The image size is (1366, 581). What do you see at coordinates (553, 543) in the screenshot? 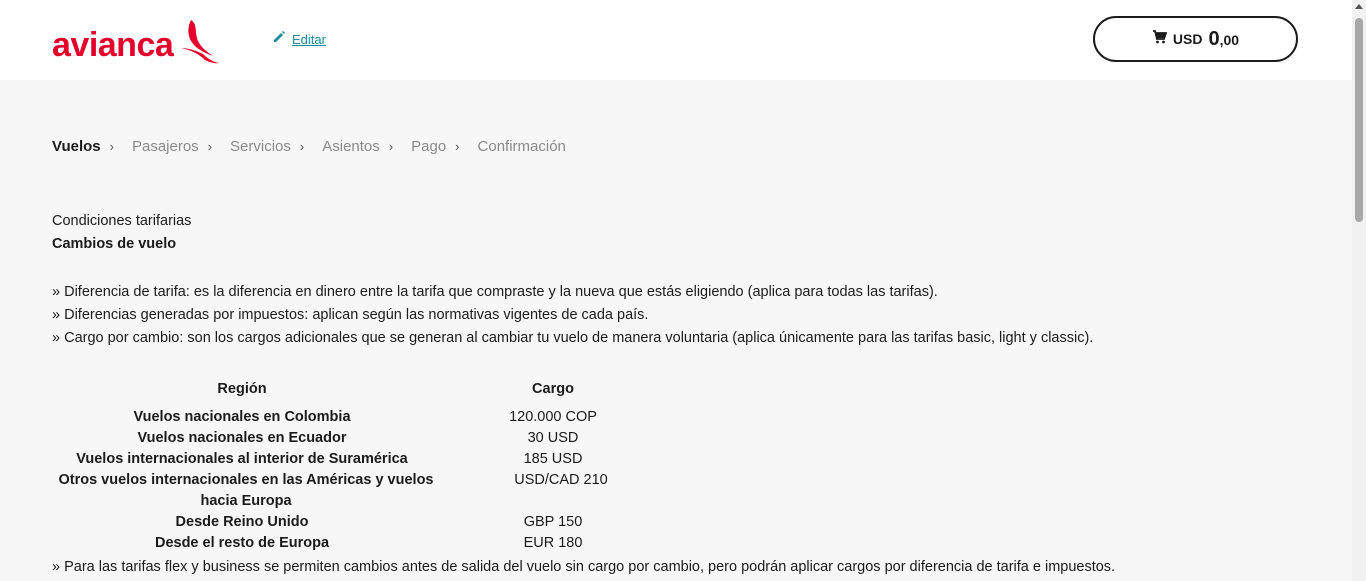
I see `cargo-cell: EUR 180` at bounding box center [553, 543].